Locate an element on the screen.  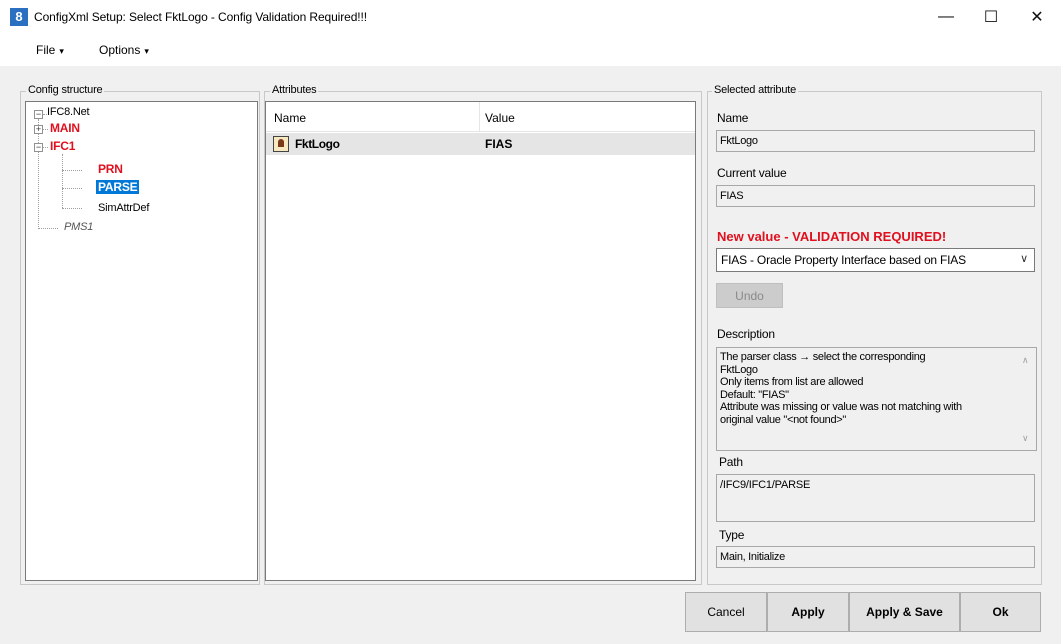
maximize-icon: ☐ is located at coordinates (991, 17).